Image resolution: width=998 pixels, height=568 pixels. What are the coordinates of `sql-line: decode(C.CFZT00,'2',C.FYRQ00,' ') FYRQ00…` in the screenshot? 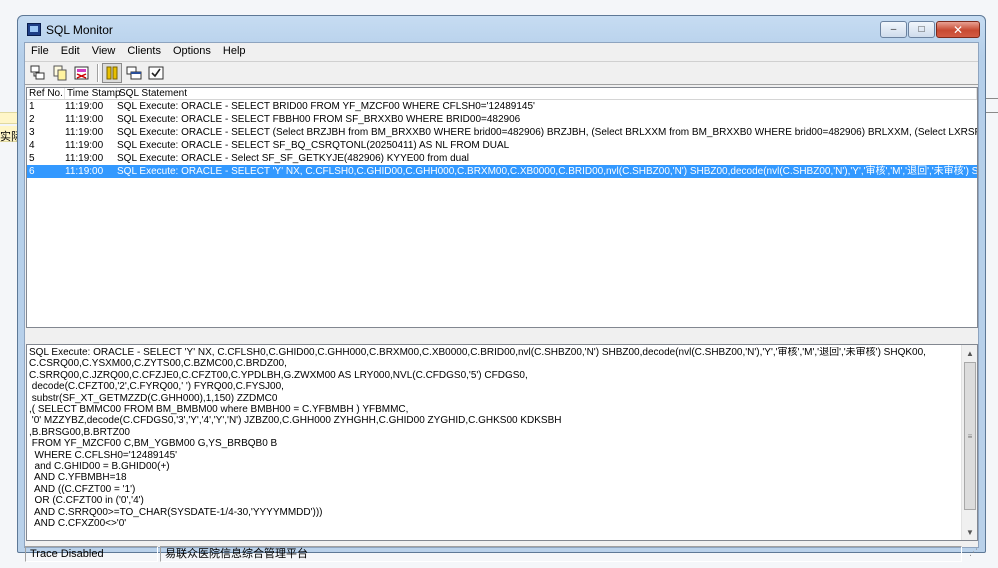 It's located at (156, 387).